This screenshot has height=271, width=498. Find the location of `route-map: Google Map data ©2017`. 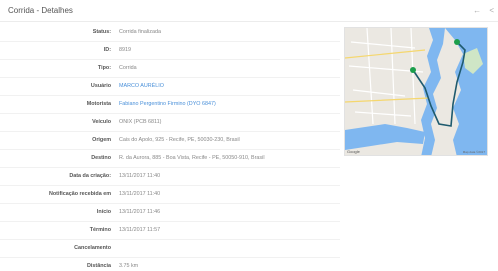

route-map: Google Map data ©2017 is located at coordinates (416, 91).